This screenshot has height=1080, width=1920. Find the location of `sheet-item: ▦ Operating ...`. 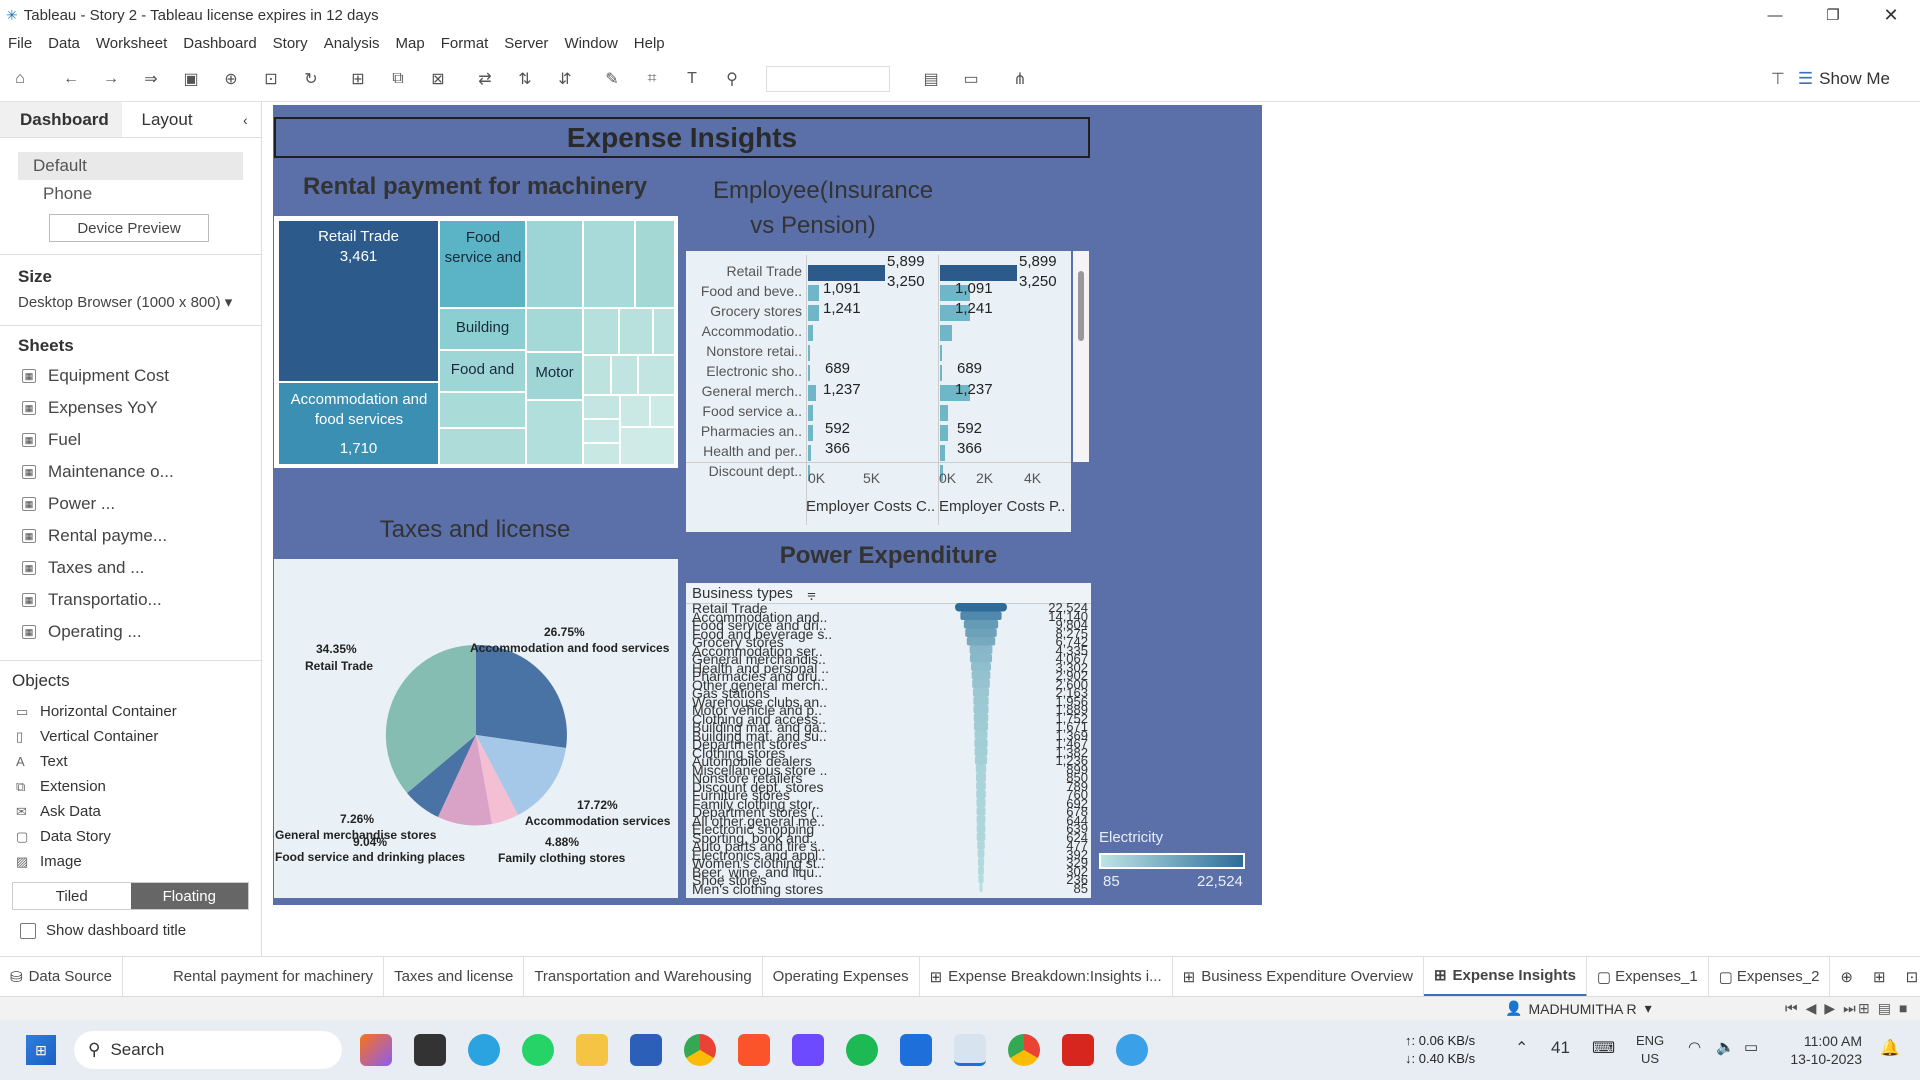

sheet-item: ▦ Operating ... is located at coordinates (130, 632).